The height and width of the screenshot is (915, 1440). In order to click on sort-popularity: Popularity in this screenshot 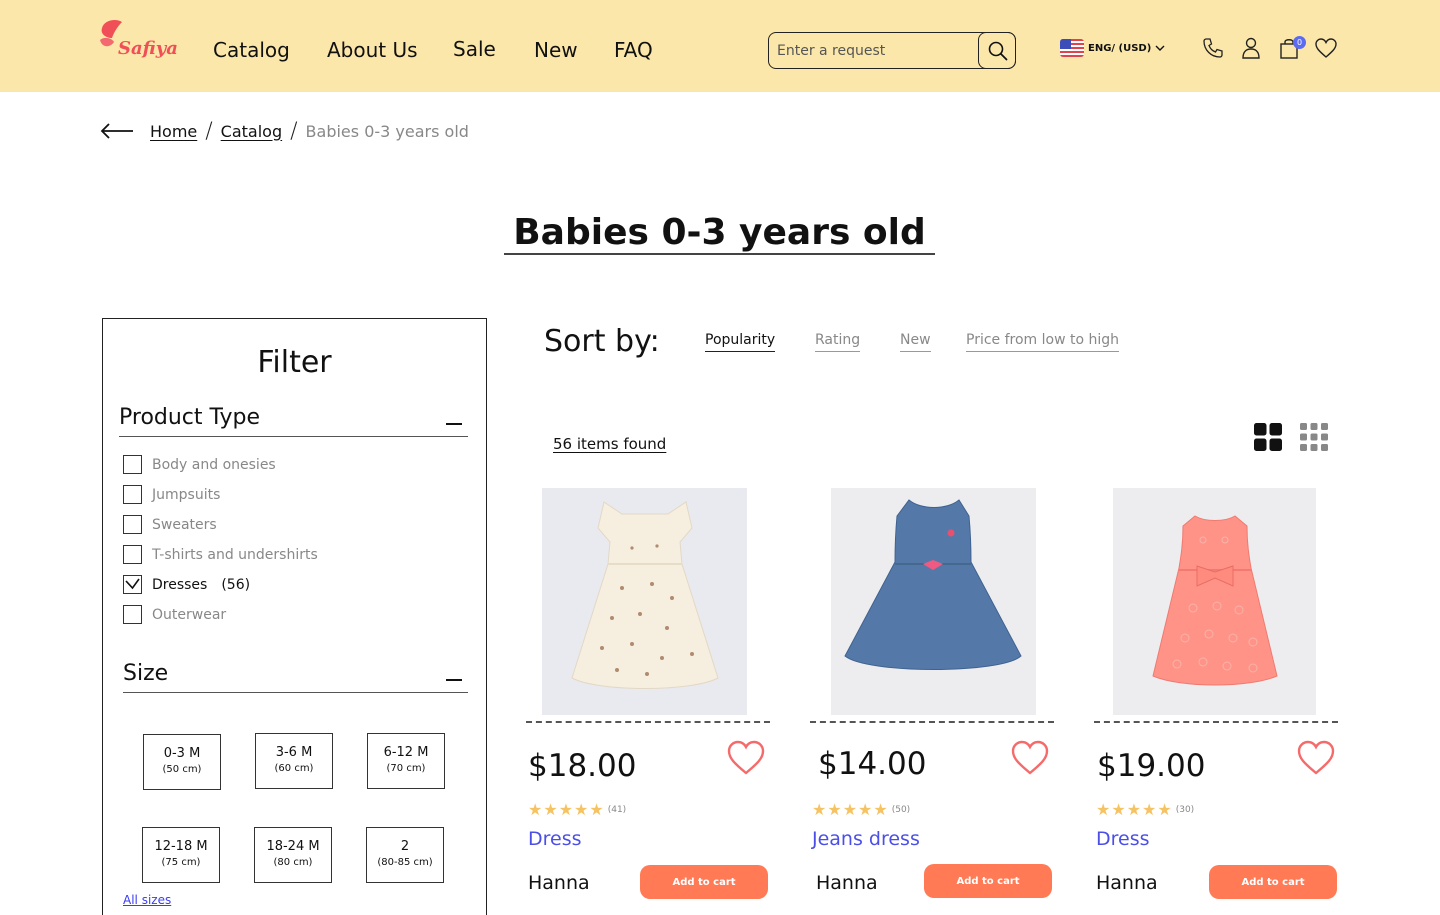, I will do `click(740, 342)`.